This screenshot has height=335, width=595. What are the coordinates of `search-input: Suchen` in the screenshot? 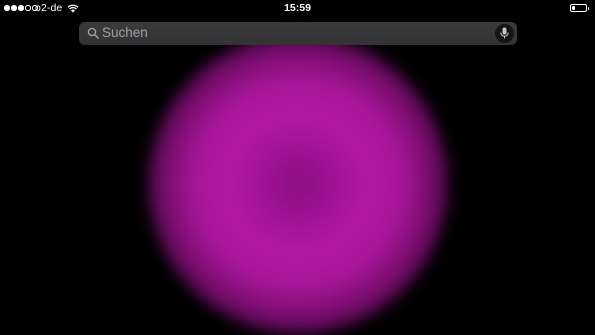 It's located at (125, 32).